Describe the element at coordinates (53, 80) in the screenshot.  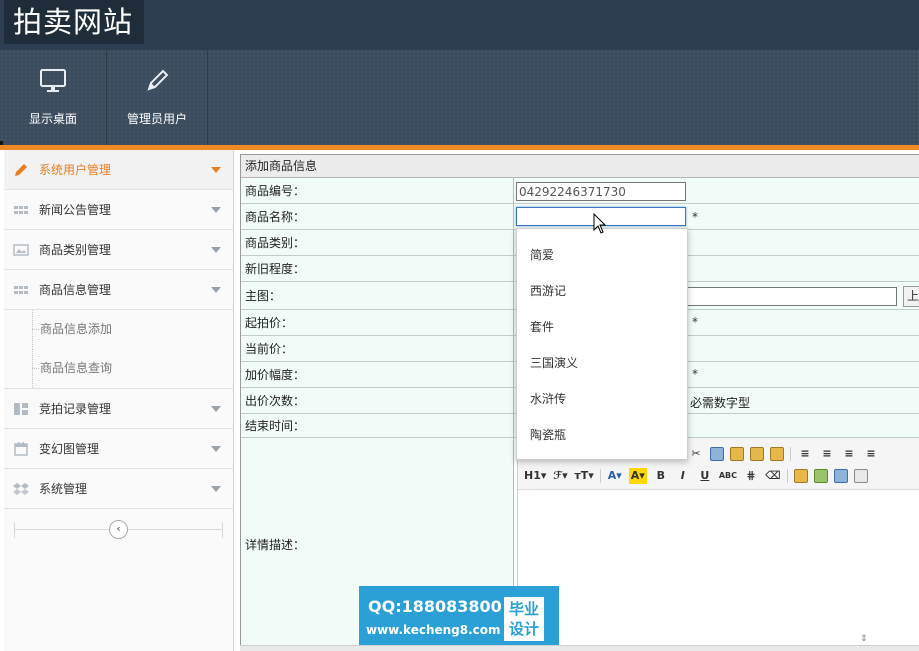
I see `monitor-icon` at that location.